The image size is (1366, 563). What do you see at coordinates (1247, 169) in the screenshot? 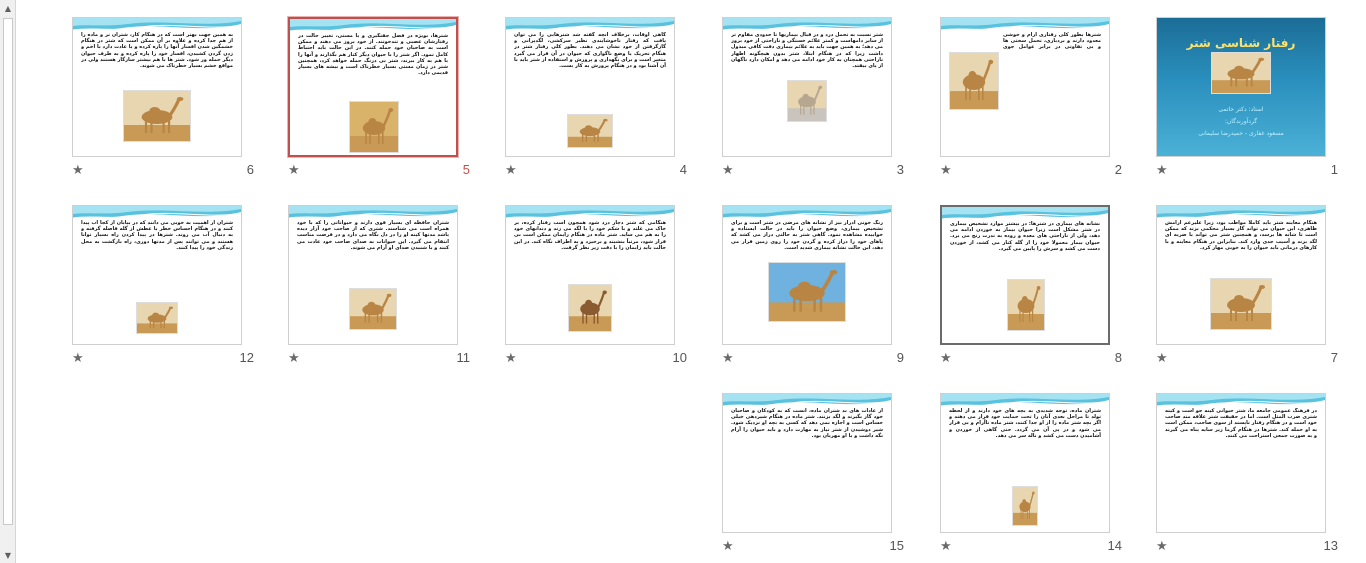
I see `slide-meta: ★ 1` at bounding box center [1247, 169].